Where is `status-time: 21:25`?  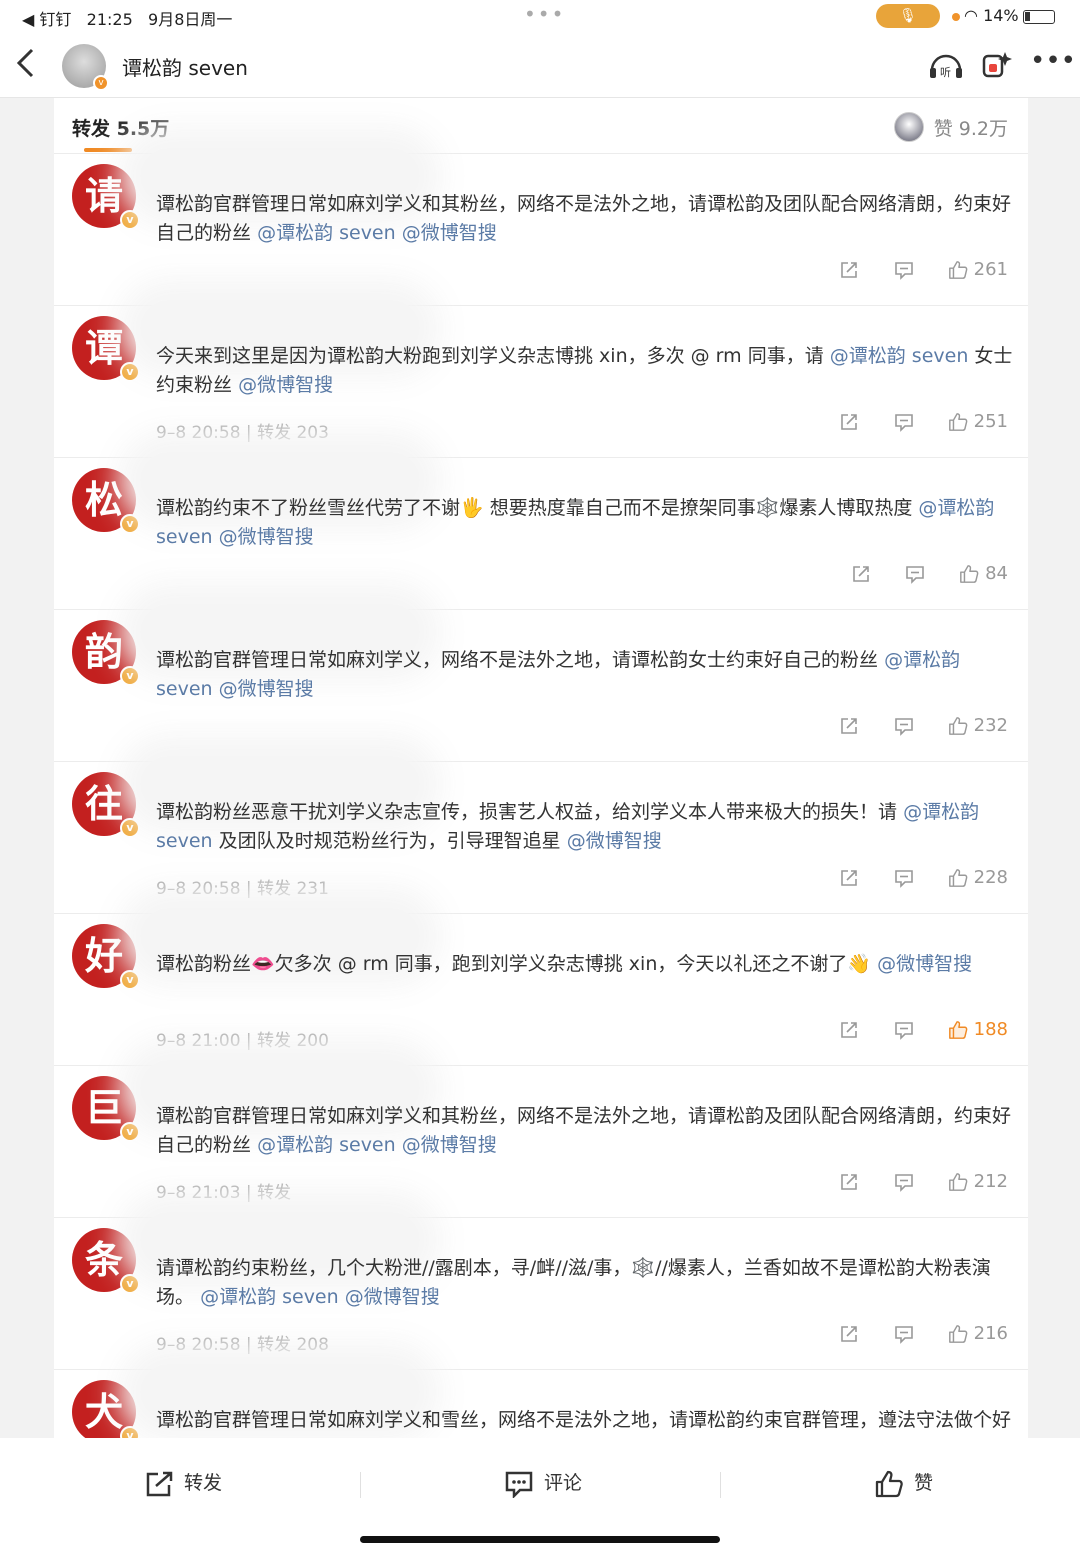
status-time: 21:25 is located at coordinates (109, 19).